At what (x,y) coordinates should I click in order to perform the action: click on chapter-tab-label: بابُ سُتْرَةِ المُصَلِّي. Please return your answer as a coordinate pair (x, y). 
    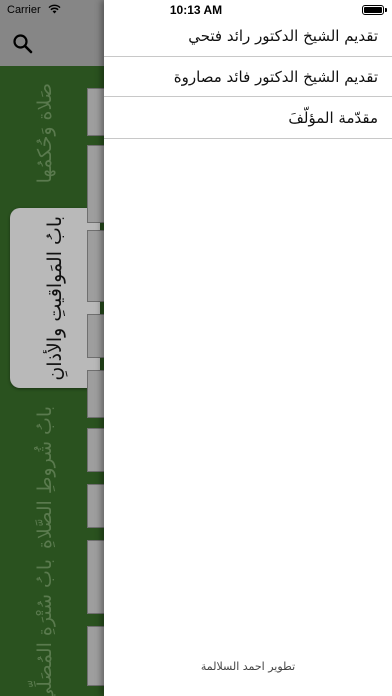
    Looking at the image, I should click on (45, 627).